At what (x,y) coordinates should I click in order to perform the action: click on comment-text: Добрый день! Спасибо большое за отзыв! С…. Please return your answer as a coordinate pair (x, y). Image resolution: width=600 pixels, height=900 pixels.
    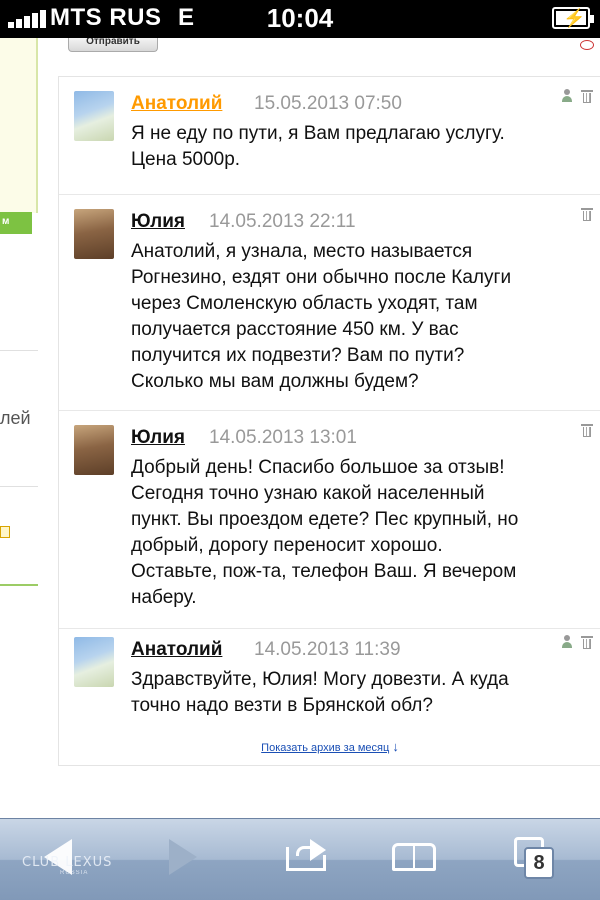
    Looking at the image, I should click on (325, 532).